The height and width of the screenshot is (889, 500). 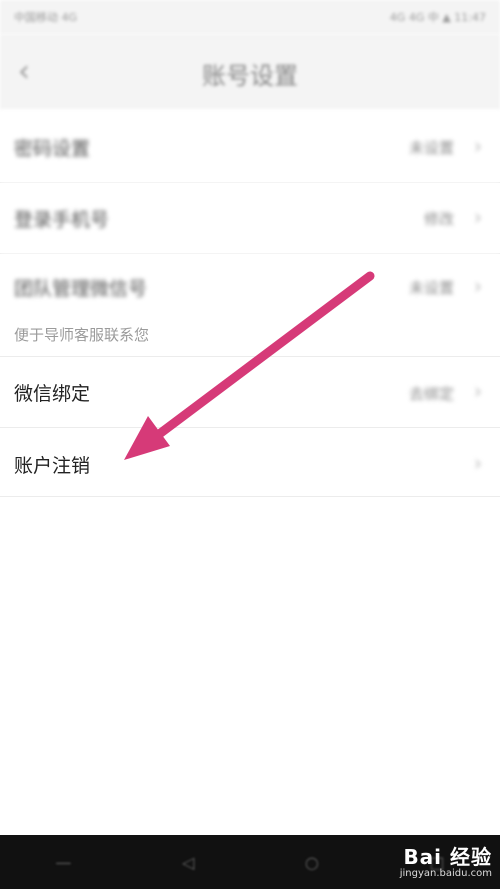 What do you see at coordinates (250, 17) in the screenshot?
I see `status-bar: 中国移动 4G 4G 4G 中 ▲ 11:47` at bounding box center [250, 17].